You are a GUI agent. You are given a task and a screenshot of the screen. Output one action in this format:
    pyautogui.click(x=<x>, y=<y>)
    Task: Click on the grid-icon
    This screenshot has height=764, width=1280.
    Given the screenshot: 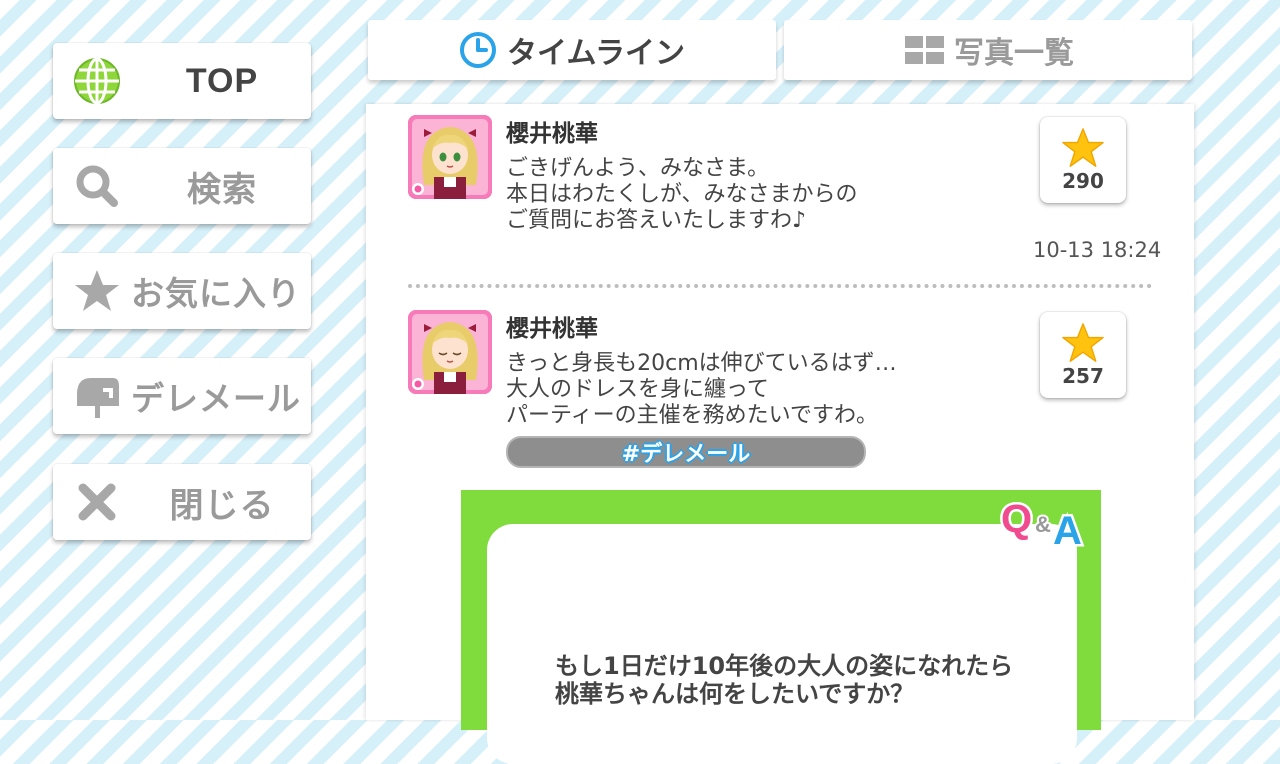 What is the action you would take?
    pyautogui.click(x=924, y=50)
    